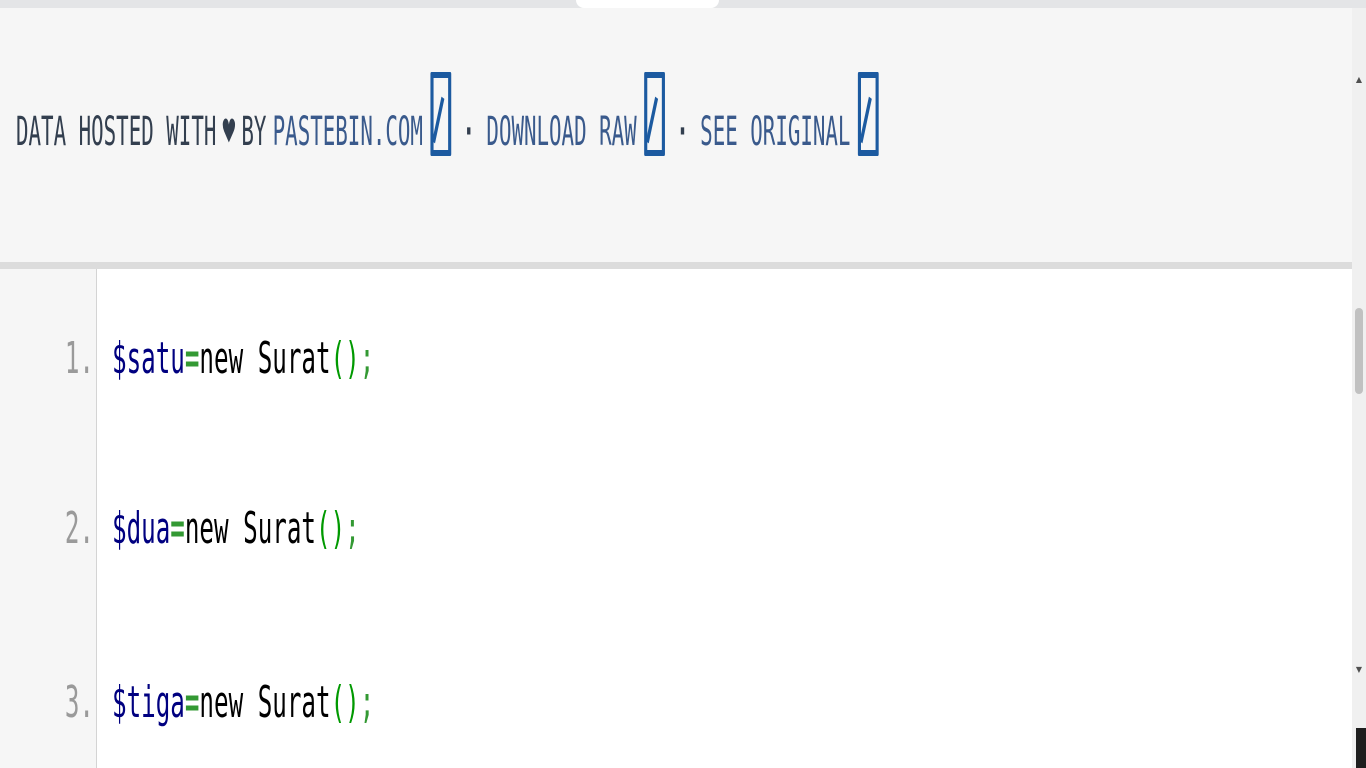  I want to click on line-number: 1., so click(79, 358).